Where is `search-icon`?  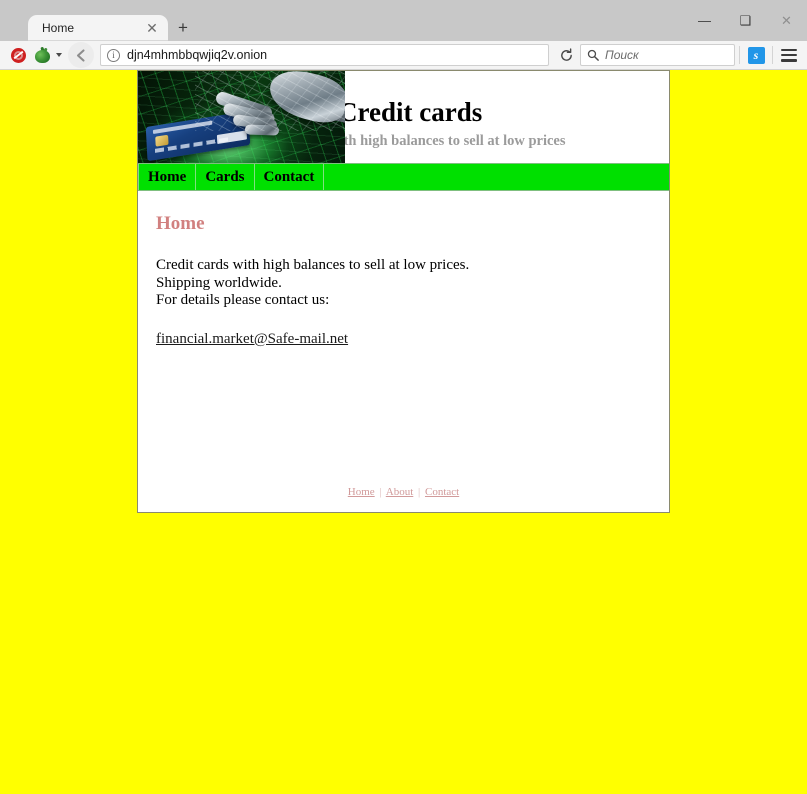 search-icon is located at coordinates (593, 55).